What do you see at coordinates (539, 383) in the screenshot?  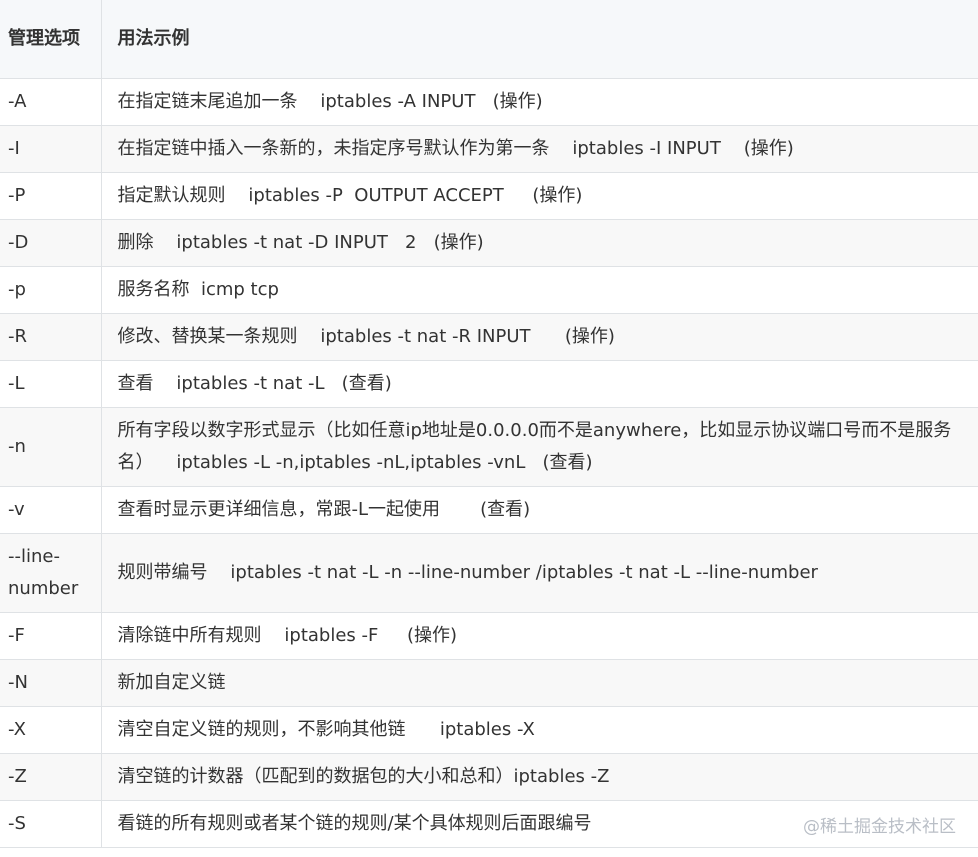 I see `usage-cell: 查看 iptables -t nat -L (查看)` at bounding box center [539, 383].